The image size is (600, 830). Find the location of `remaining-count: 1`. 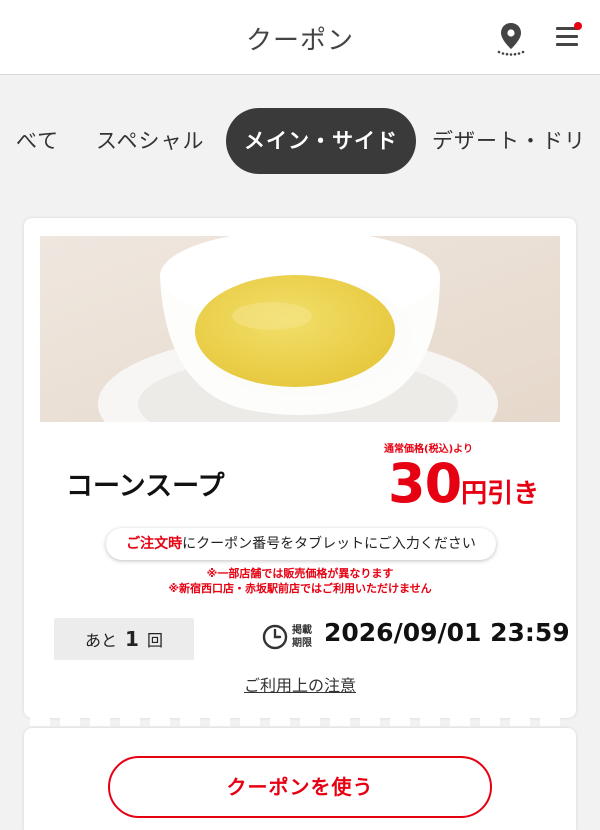

remaining-count: 1 is located at coordinates (132, 639).